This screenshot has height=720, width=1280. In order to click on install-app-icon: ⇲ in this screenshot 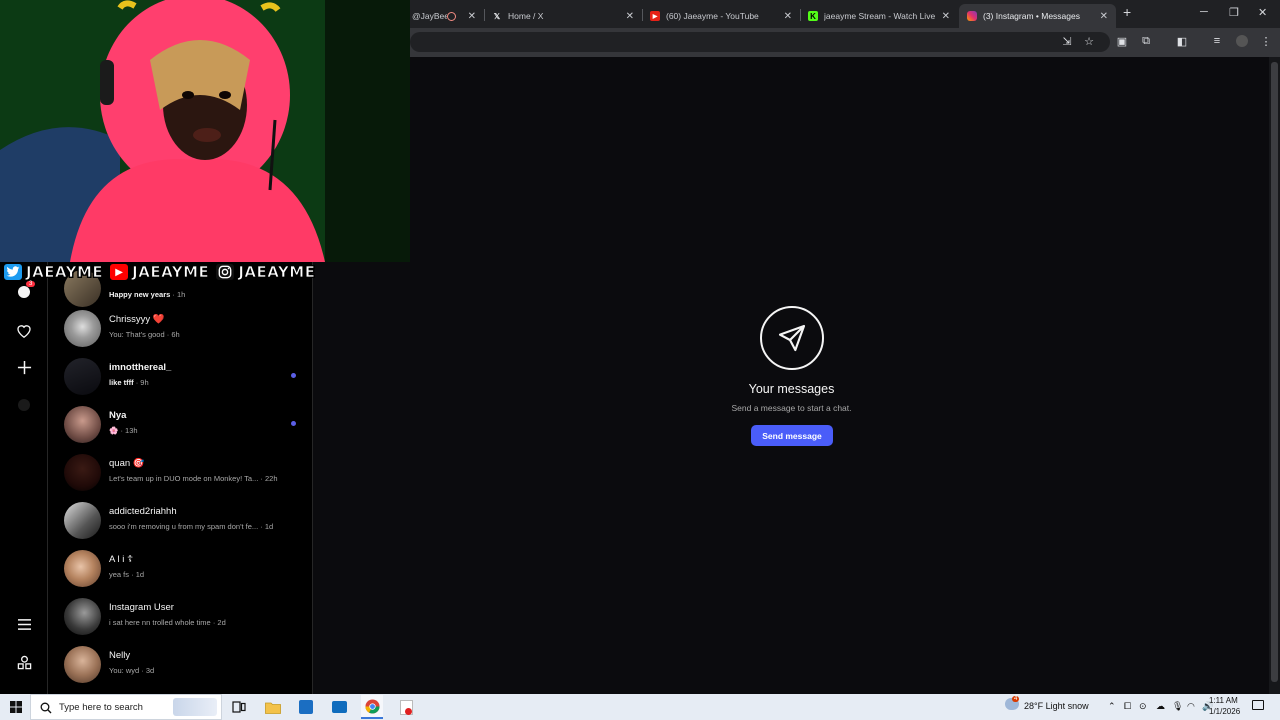, I will do `click(1067, 41)`.